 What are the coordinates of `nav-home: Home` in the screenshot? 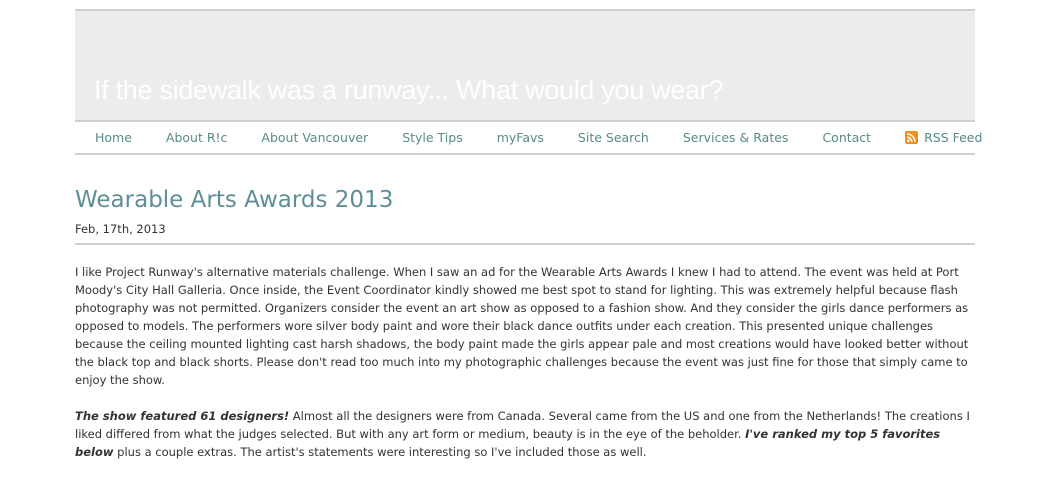 It's located at (113, 137).